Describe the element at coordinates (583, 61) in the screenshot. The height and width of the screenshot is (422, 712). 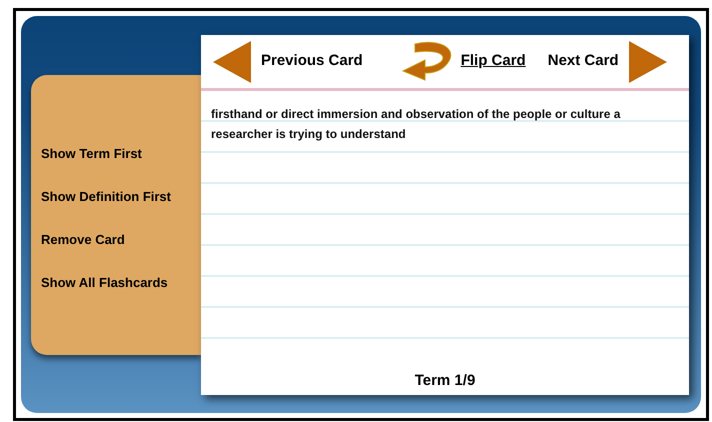
I see `next-card-button: Next Card` at that location.